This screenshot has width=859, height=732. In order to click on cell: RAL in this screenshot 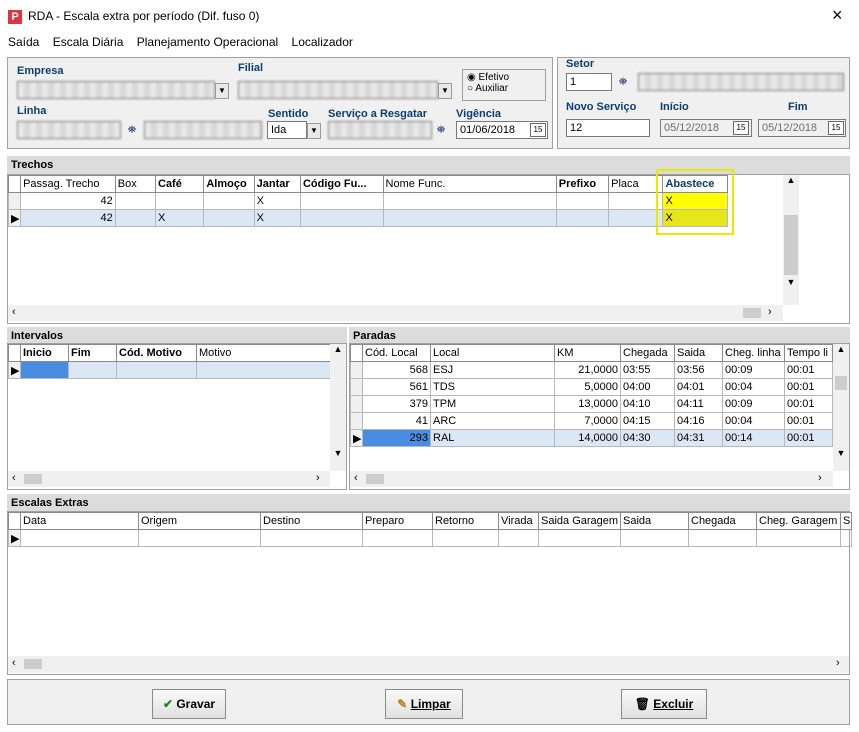, I will do `click(492, 438)`.